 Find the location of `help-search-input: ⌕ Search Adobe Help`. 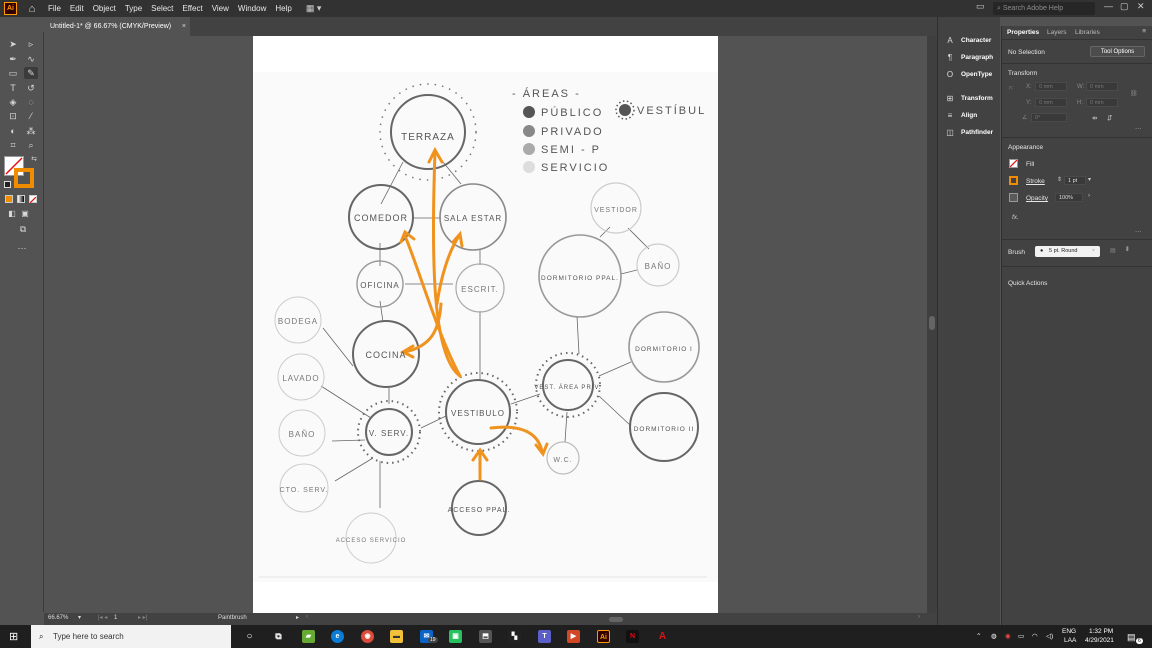

help-search-input: ⌕ Search Adobe Help is located at coordinates (1044, 8).